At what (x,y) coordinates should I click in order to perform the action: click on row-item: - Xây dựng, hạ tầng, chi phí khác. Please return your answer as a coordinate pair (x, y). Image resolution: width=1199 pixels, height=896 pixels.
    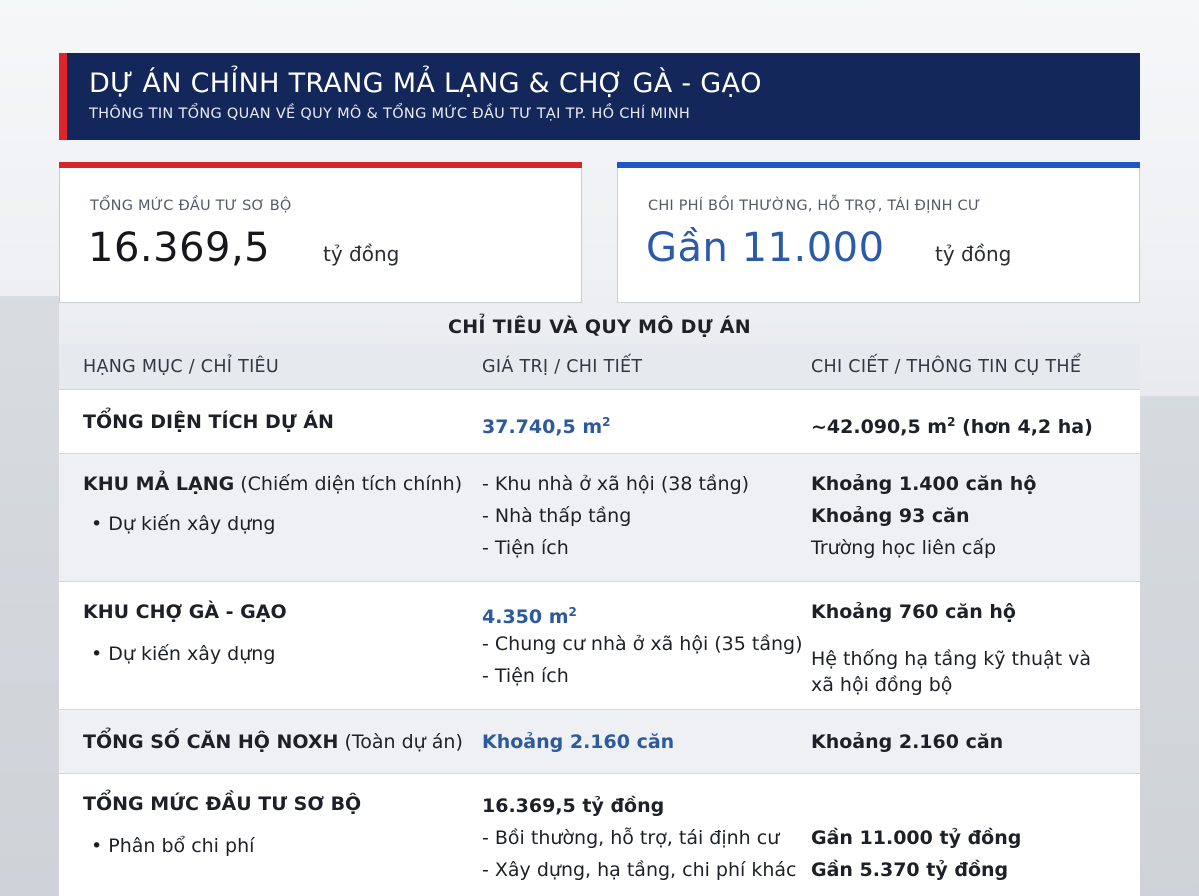
    Looking at the image, I should click on (639, 870).